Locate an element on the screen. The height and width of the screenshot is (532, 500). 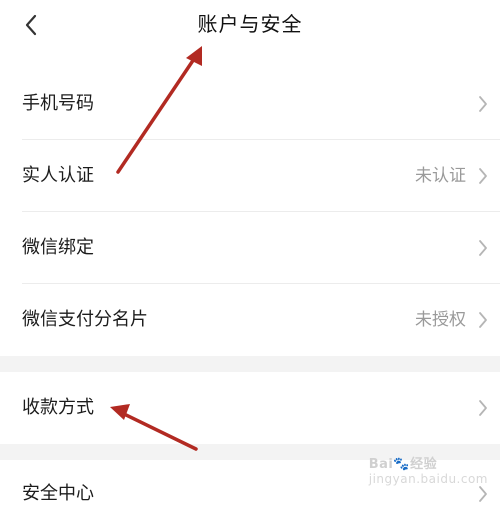
watermark-brand: Bai is located at coordinates (381, 464).